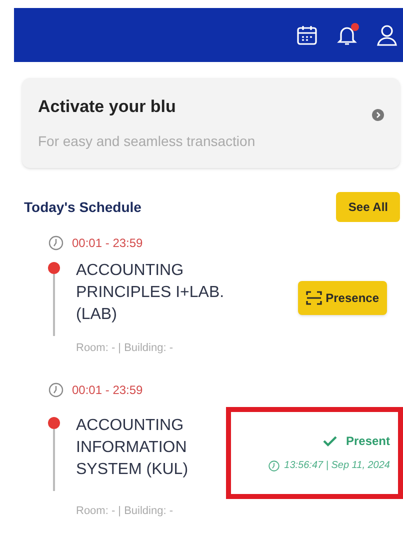 The image size is (403, 546). What do you see at coordinates (368, 207) in the screenshot?
I see `see-all-button: See All` at bounding box center [368, 207].